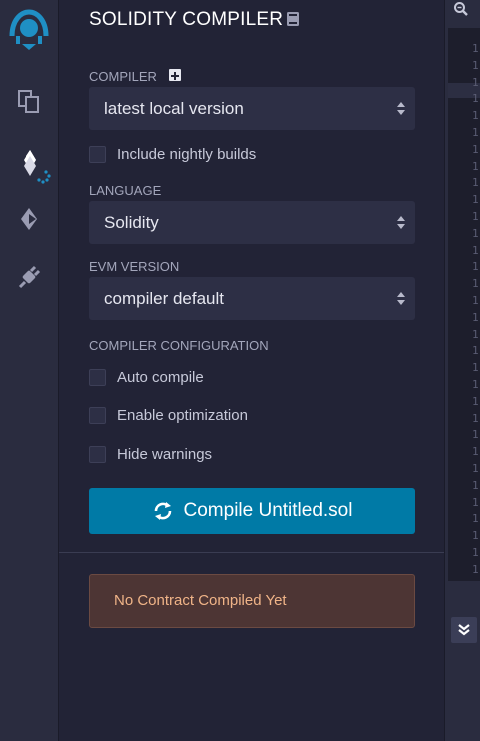 This screenshot has height=741, width=480. I want to click on auto-compile-checkbox, so click(97, 377).